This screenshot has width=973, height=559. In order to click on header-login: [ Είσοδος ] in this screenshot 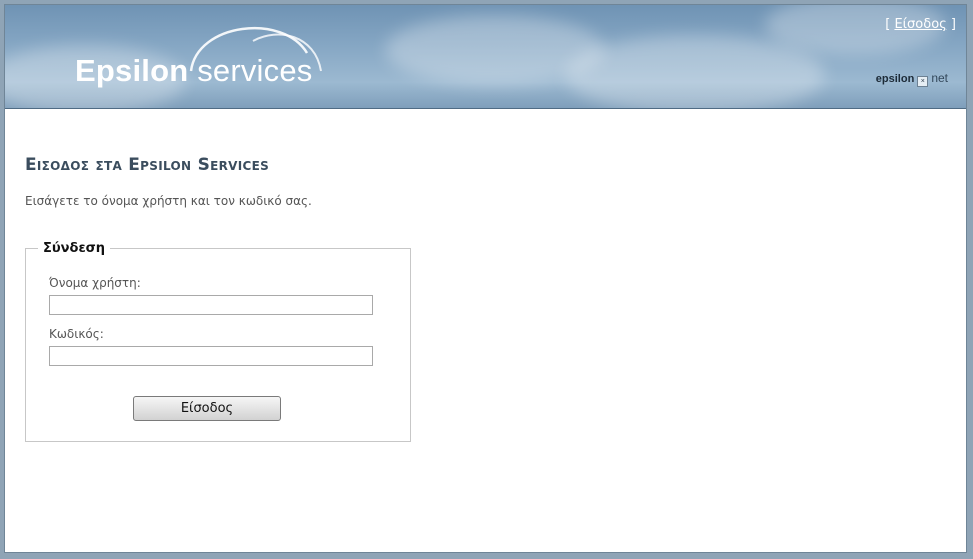, I will do `click(920, 24)`.